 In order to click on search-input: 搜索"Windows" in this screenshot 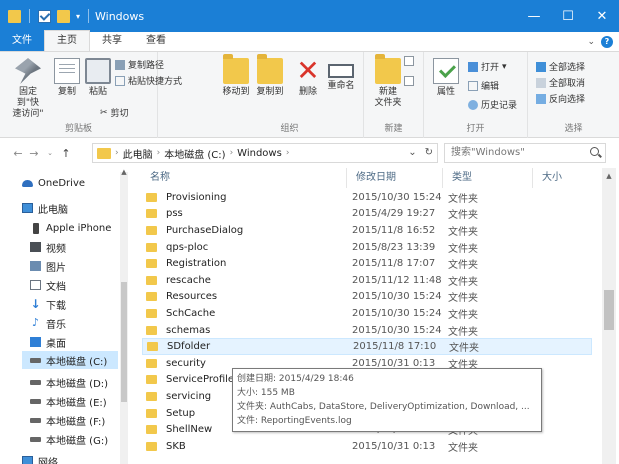, I will do `click(525, 153)`.